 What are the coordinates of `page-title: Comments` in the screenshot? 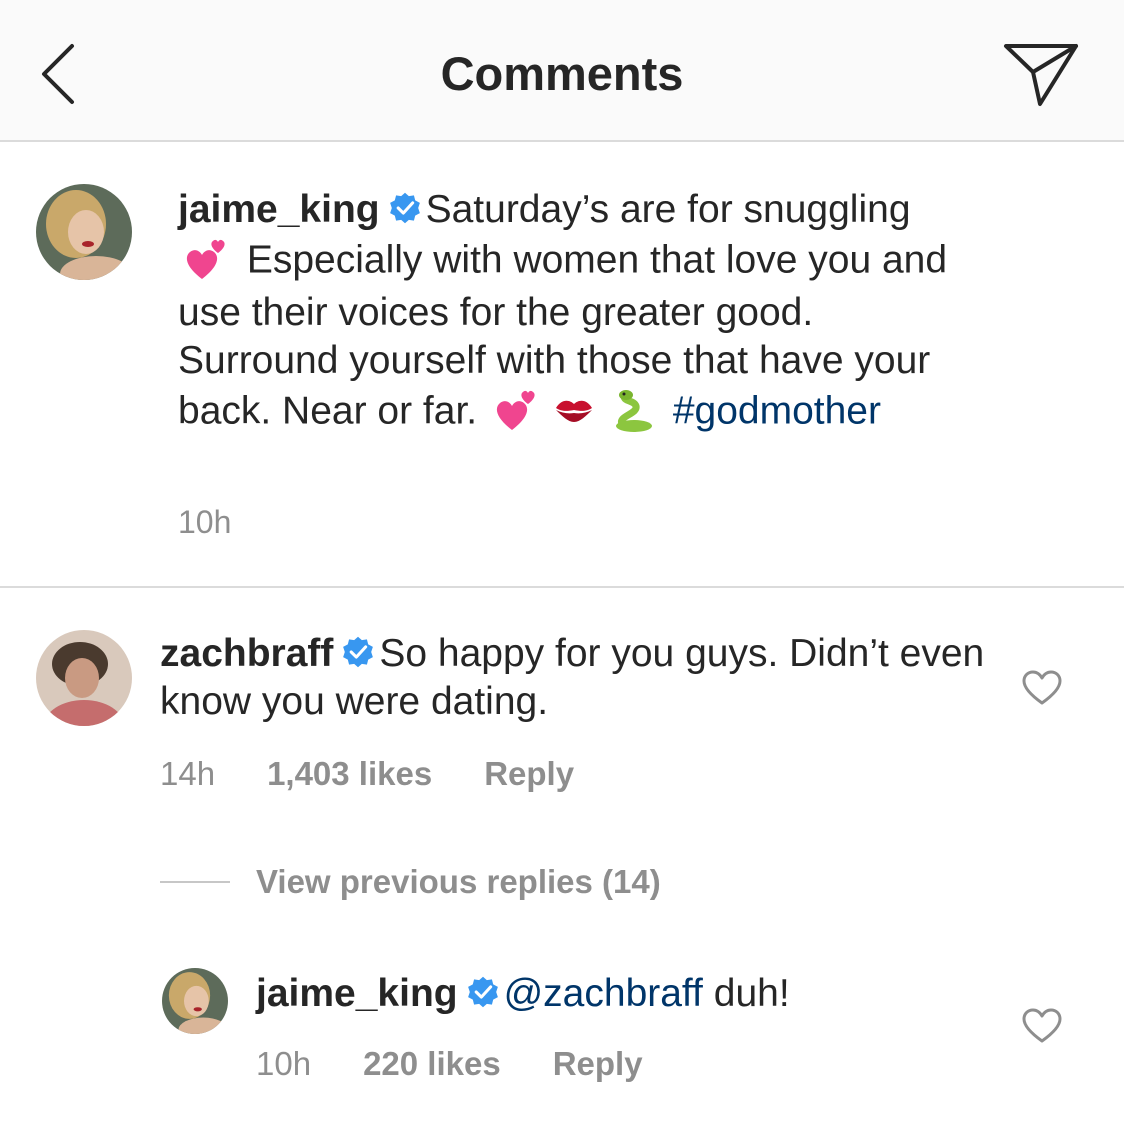 It's located at (562, 73).